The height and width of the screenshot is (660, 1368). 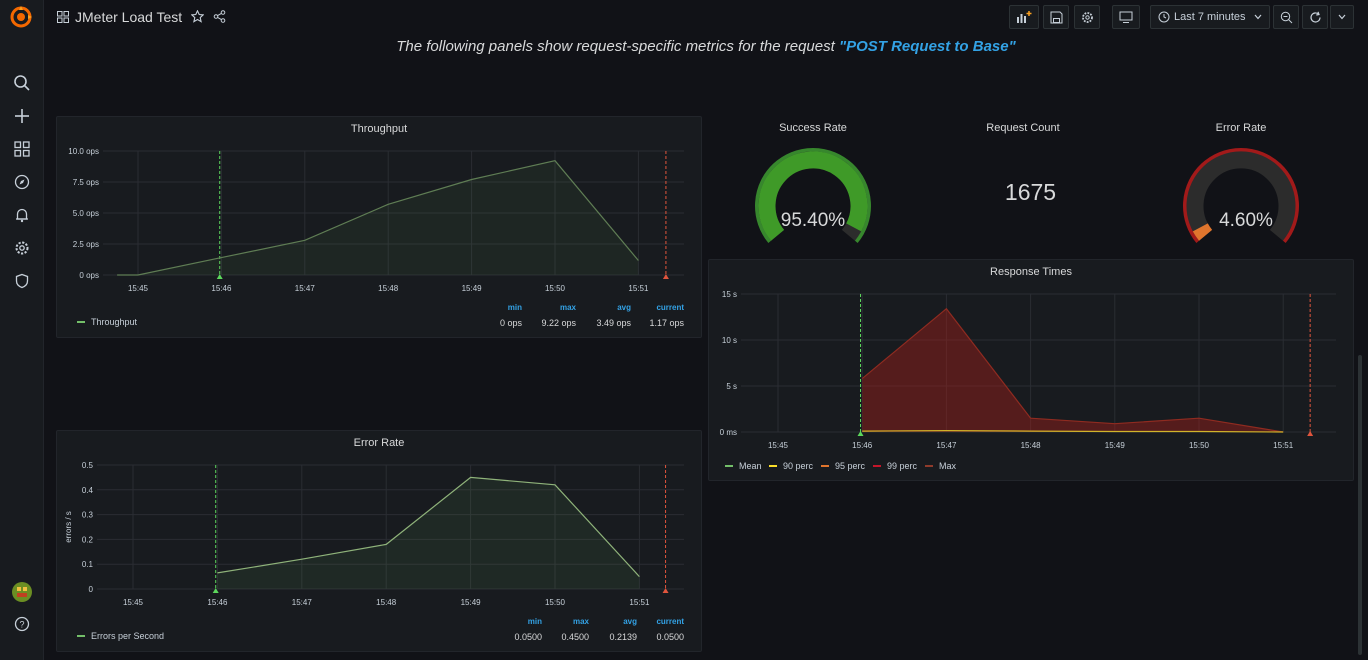 What do you see at coordinates (1023, 128) in the screenshot?
I see `panel-title: Request Count` at bounding box center [1023, 128].